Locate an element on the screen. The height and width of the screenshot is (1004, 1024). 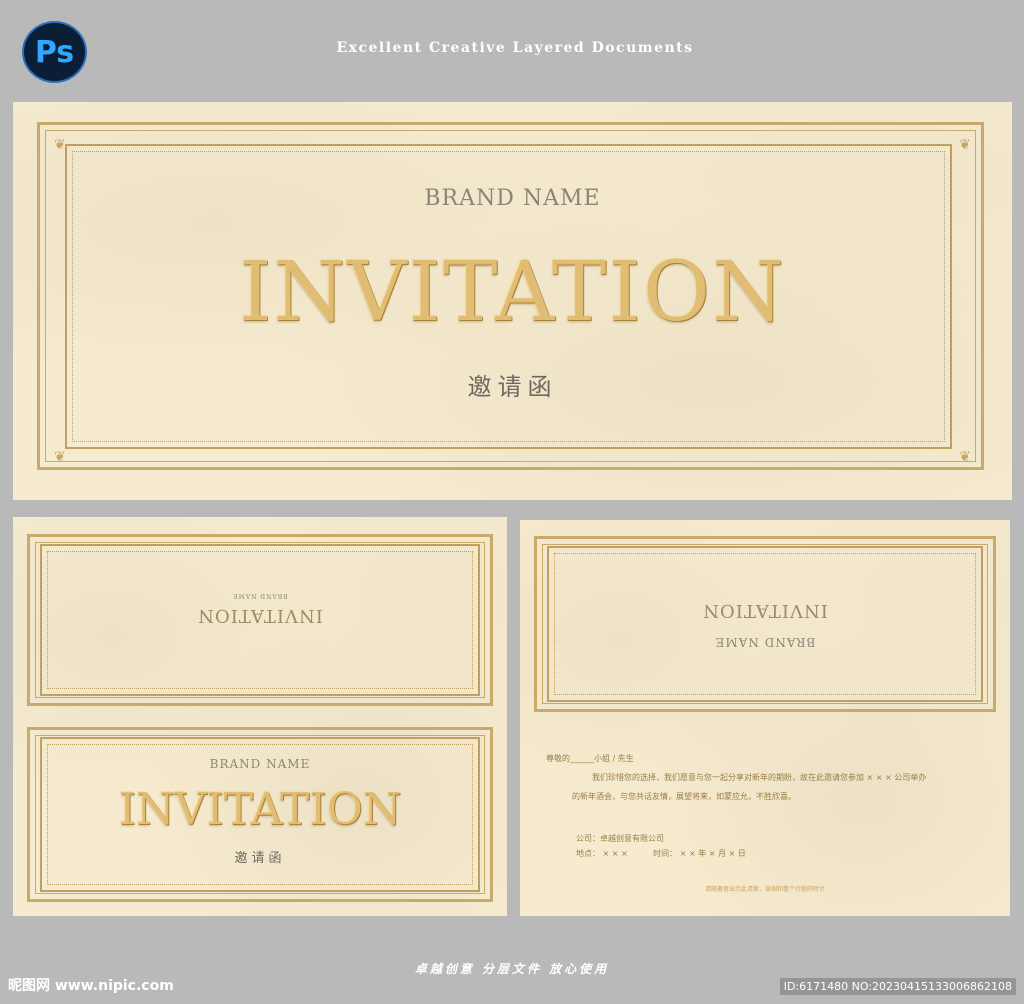
top-banner: Excellent Creative Layered Documents is located at coordinates (515, 48).